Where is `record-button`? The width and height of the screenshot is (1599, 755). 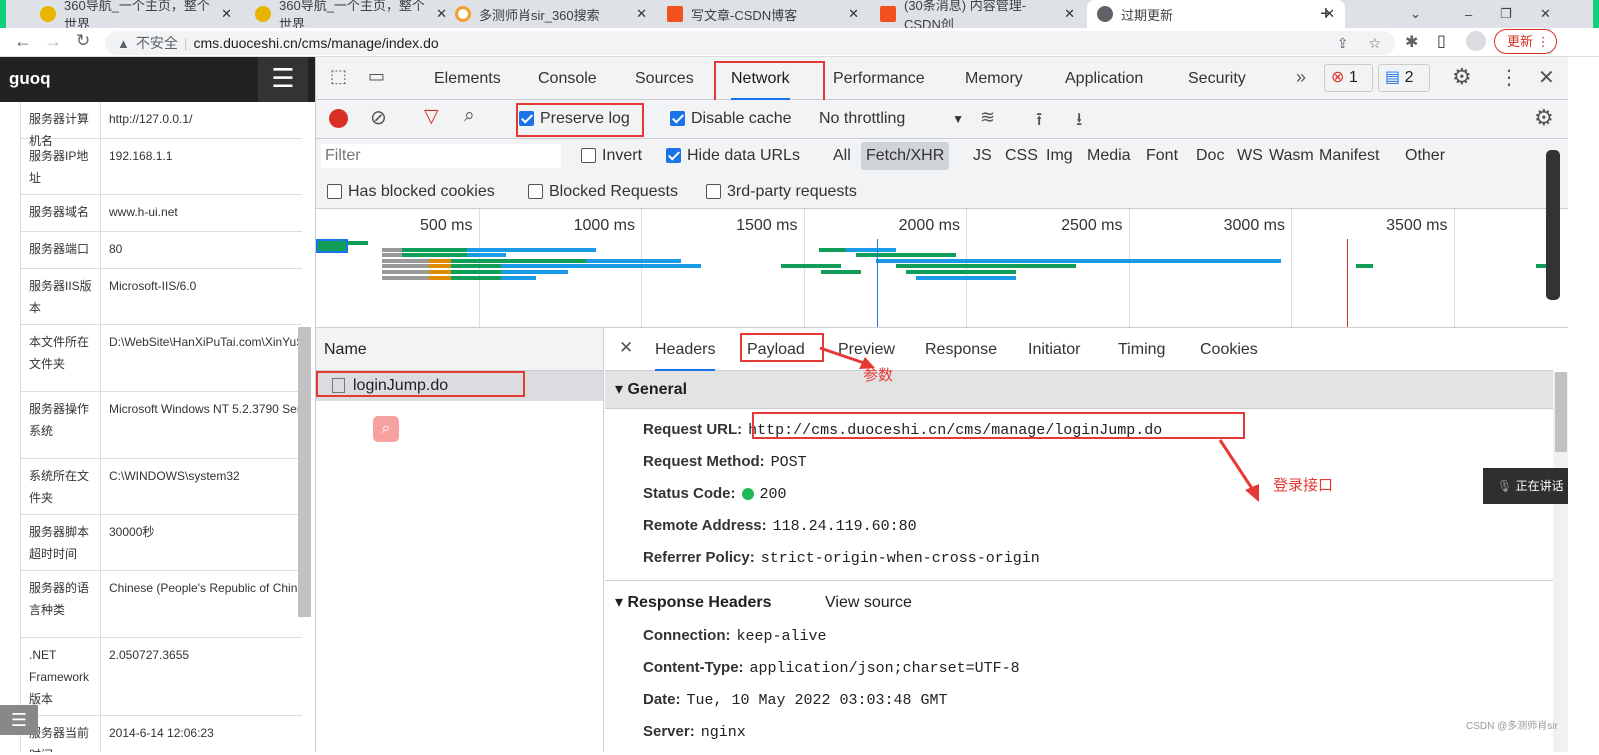 record-button is located at coordinates (338, 118).